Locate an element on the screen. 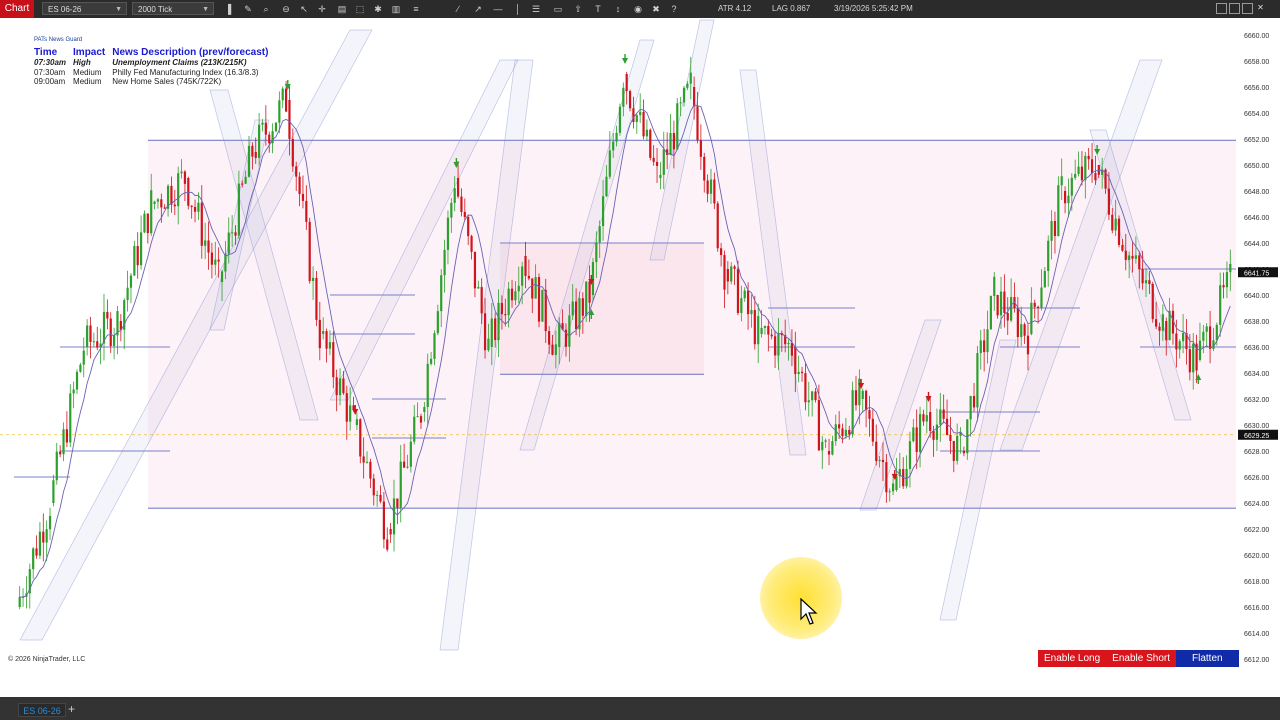  maximize-icon is located at coordinates (1234, 8).